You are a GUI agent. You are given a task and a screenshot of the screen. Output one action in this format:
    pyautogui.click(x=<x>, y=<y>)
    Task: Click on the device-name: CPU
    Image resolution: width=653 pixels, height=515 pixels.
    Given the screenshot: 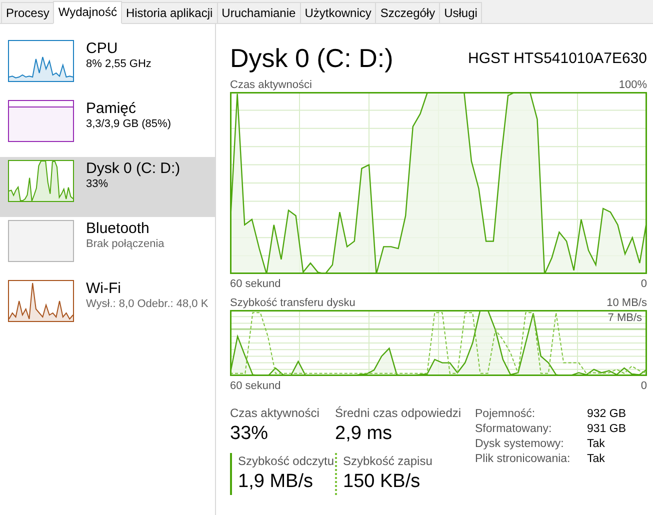 What is the action you would take?
    pyautogui.click(x=102, y=49)
    